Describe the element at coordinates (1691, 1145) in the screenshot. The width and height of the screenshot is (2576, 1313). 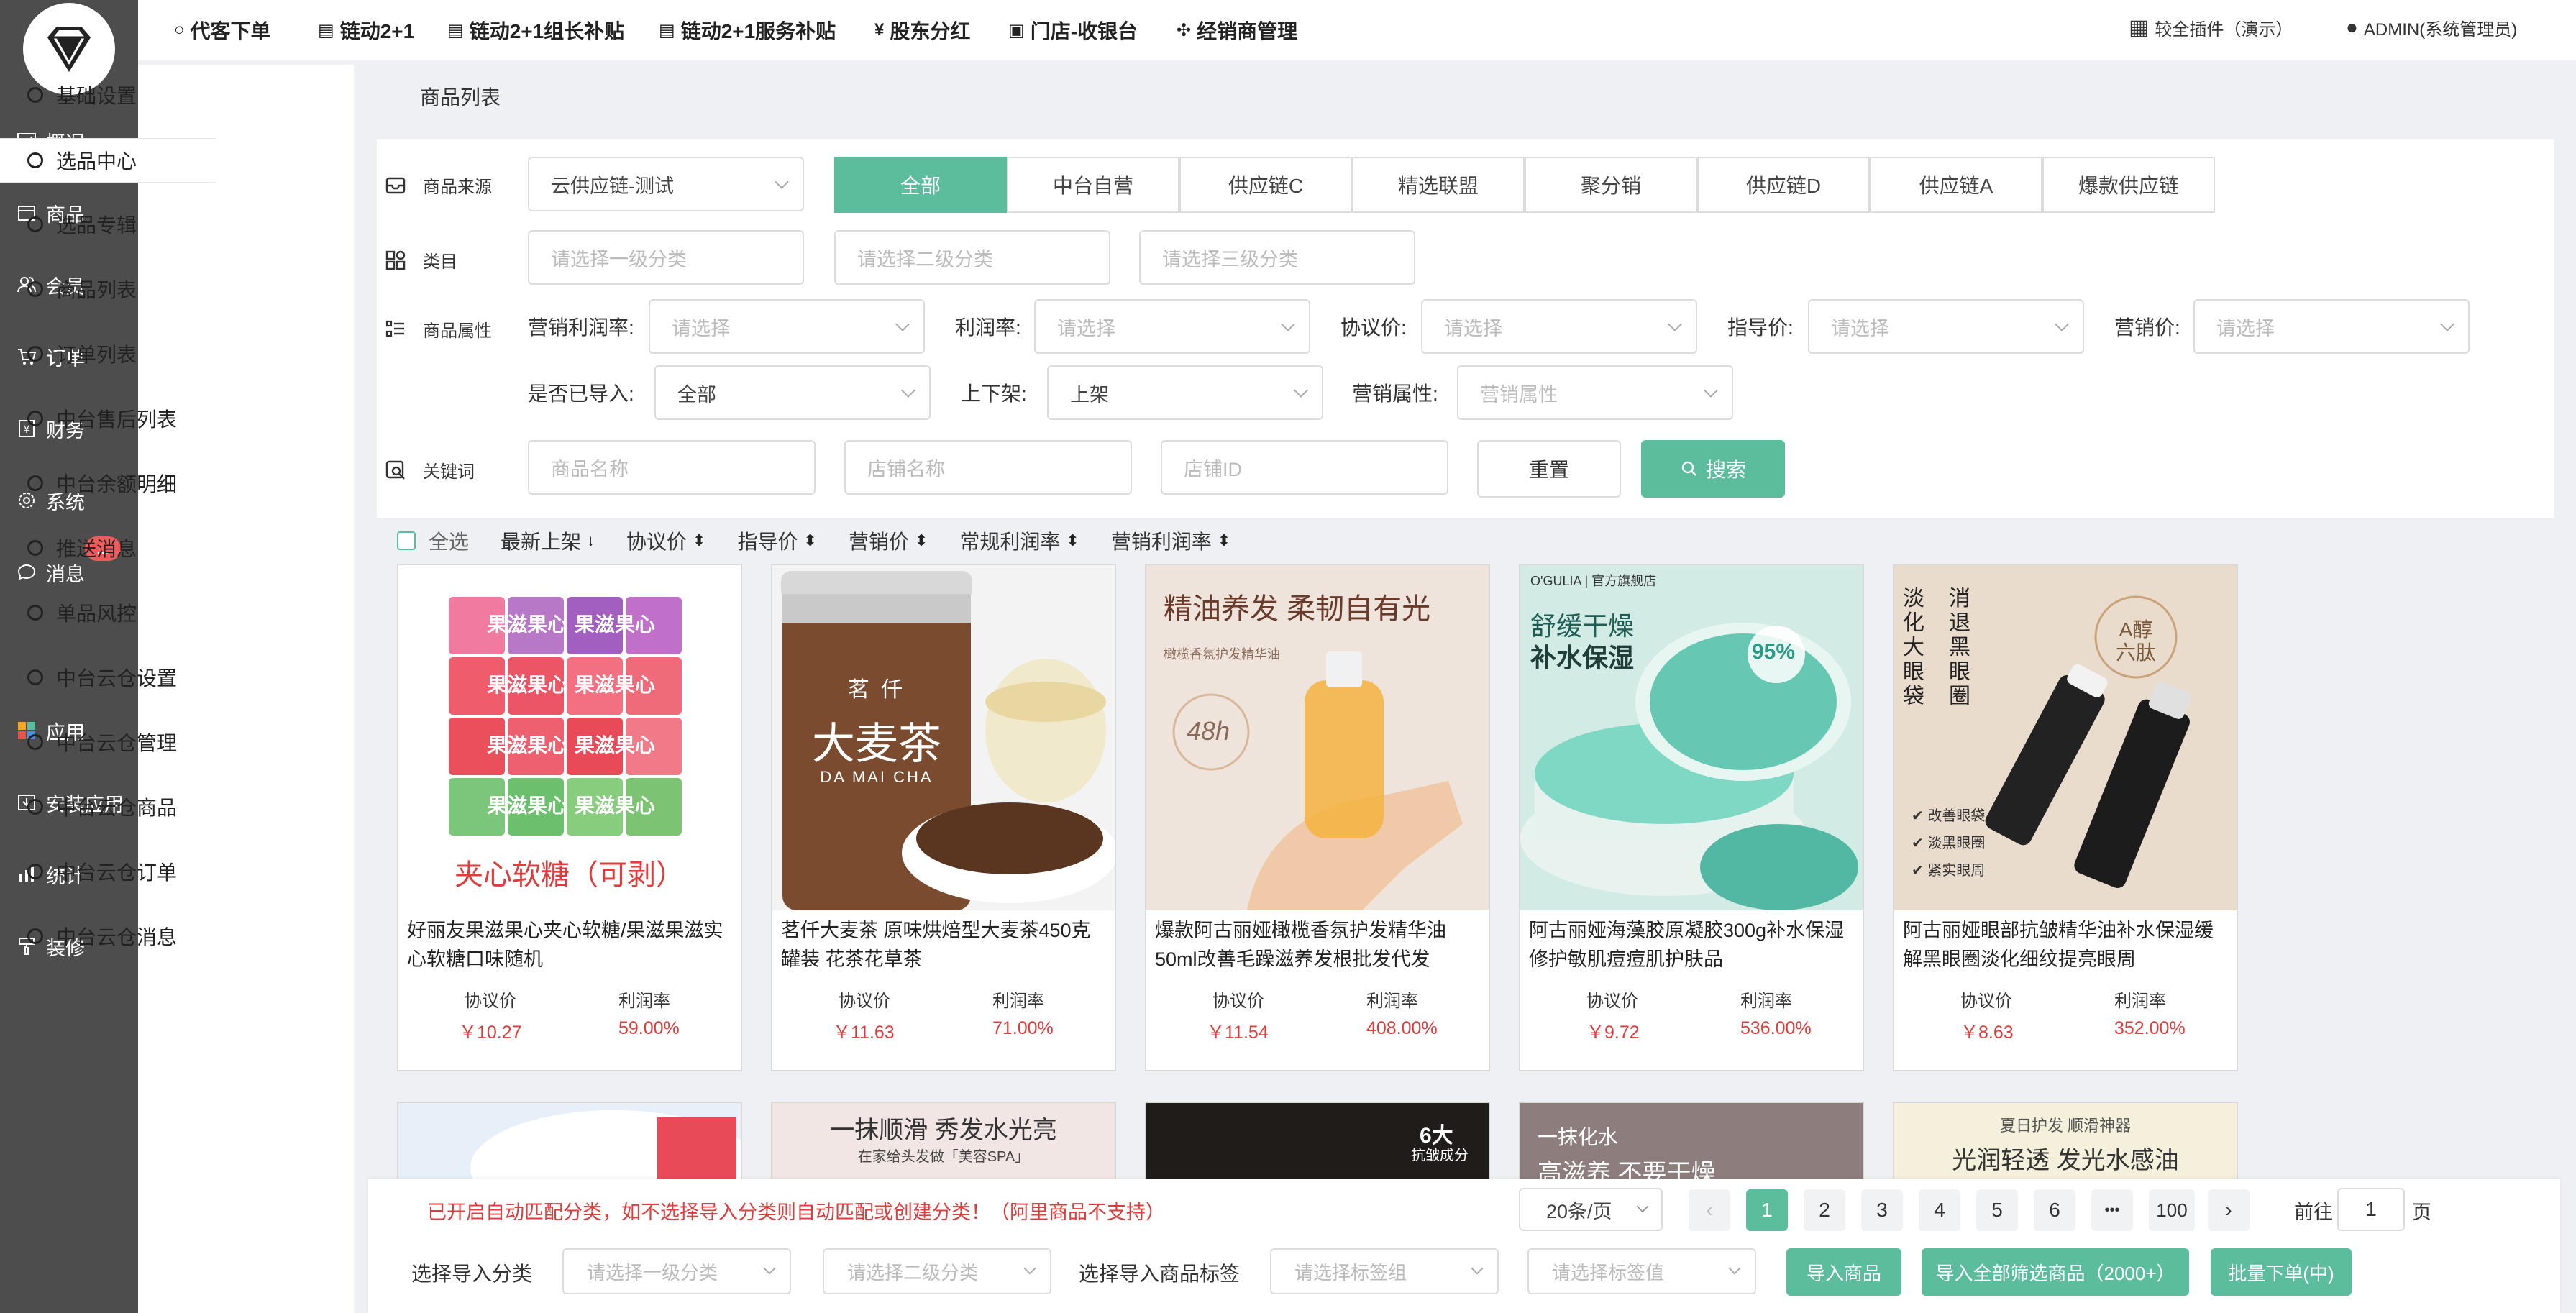
I see `product-card: 一抹化水 高滋养 不要干燥` at that location.